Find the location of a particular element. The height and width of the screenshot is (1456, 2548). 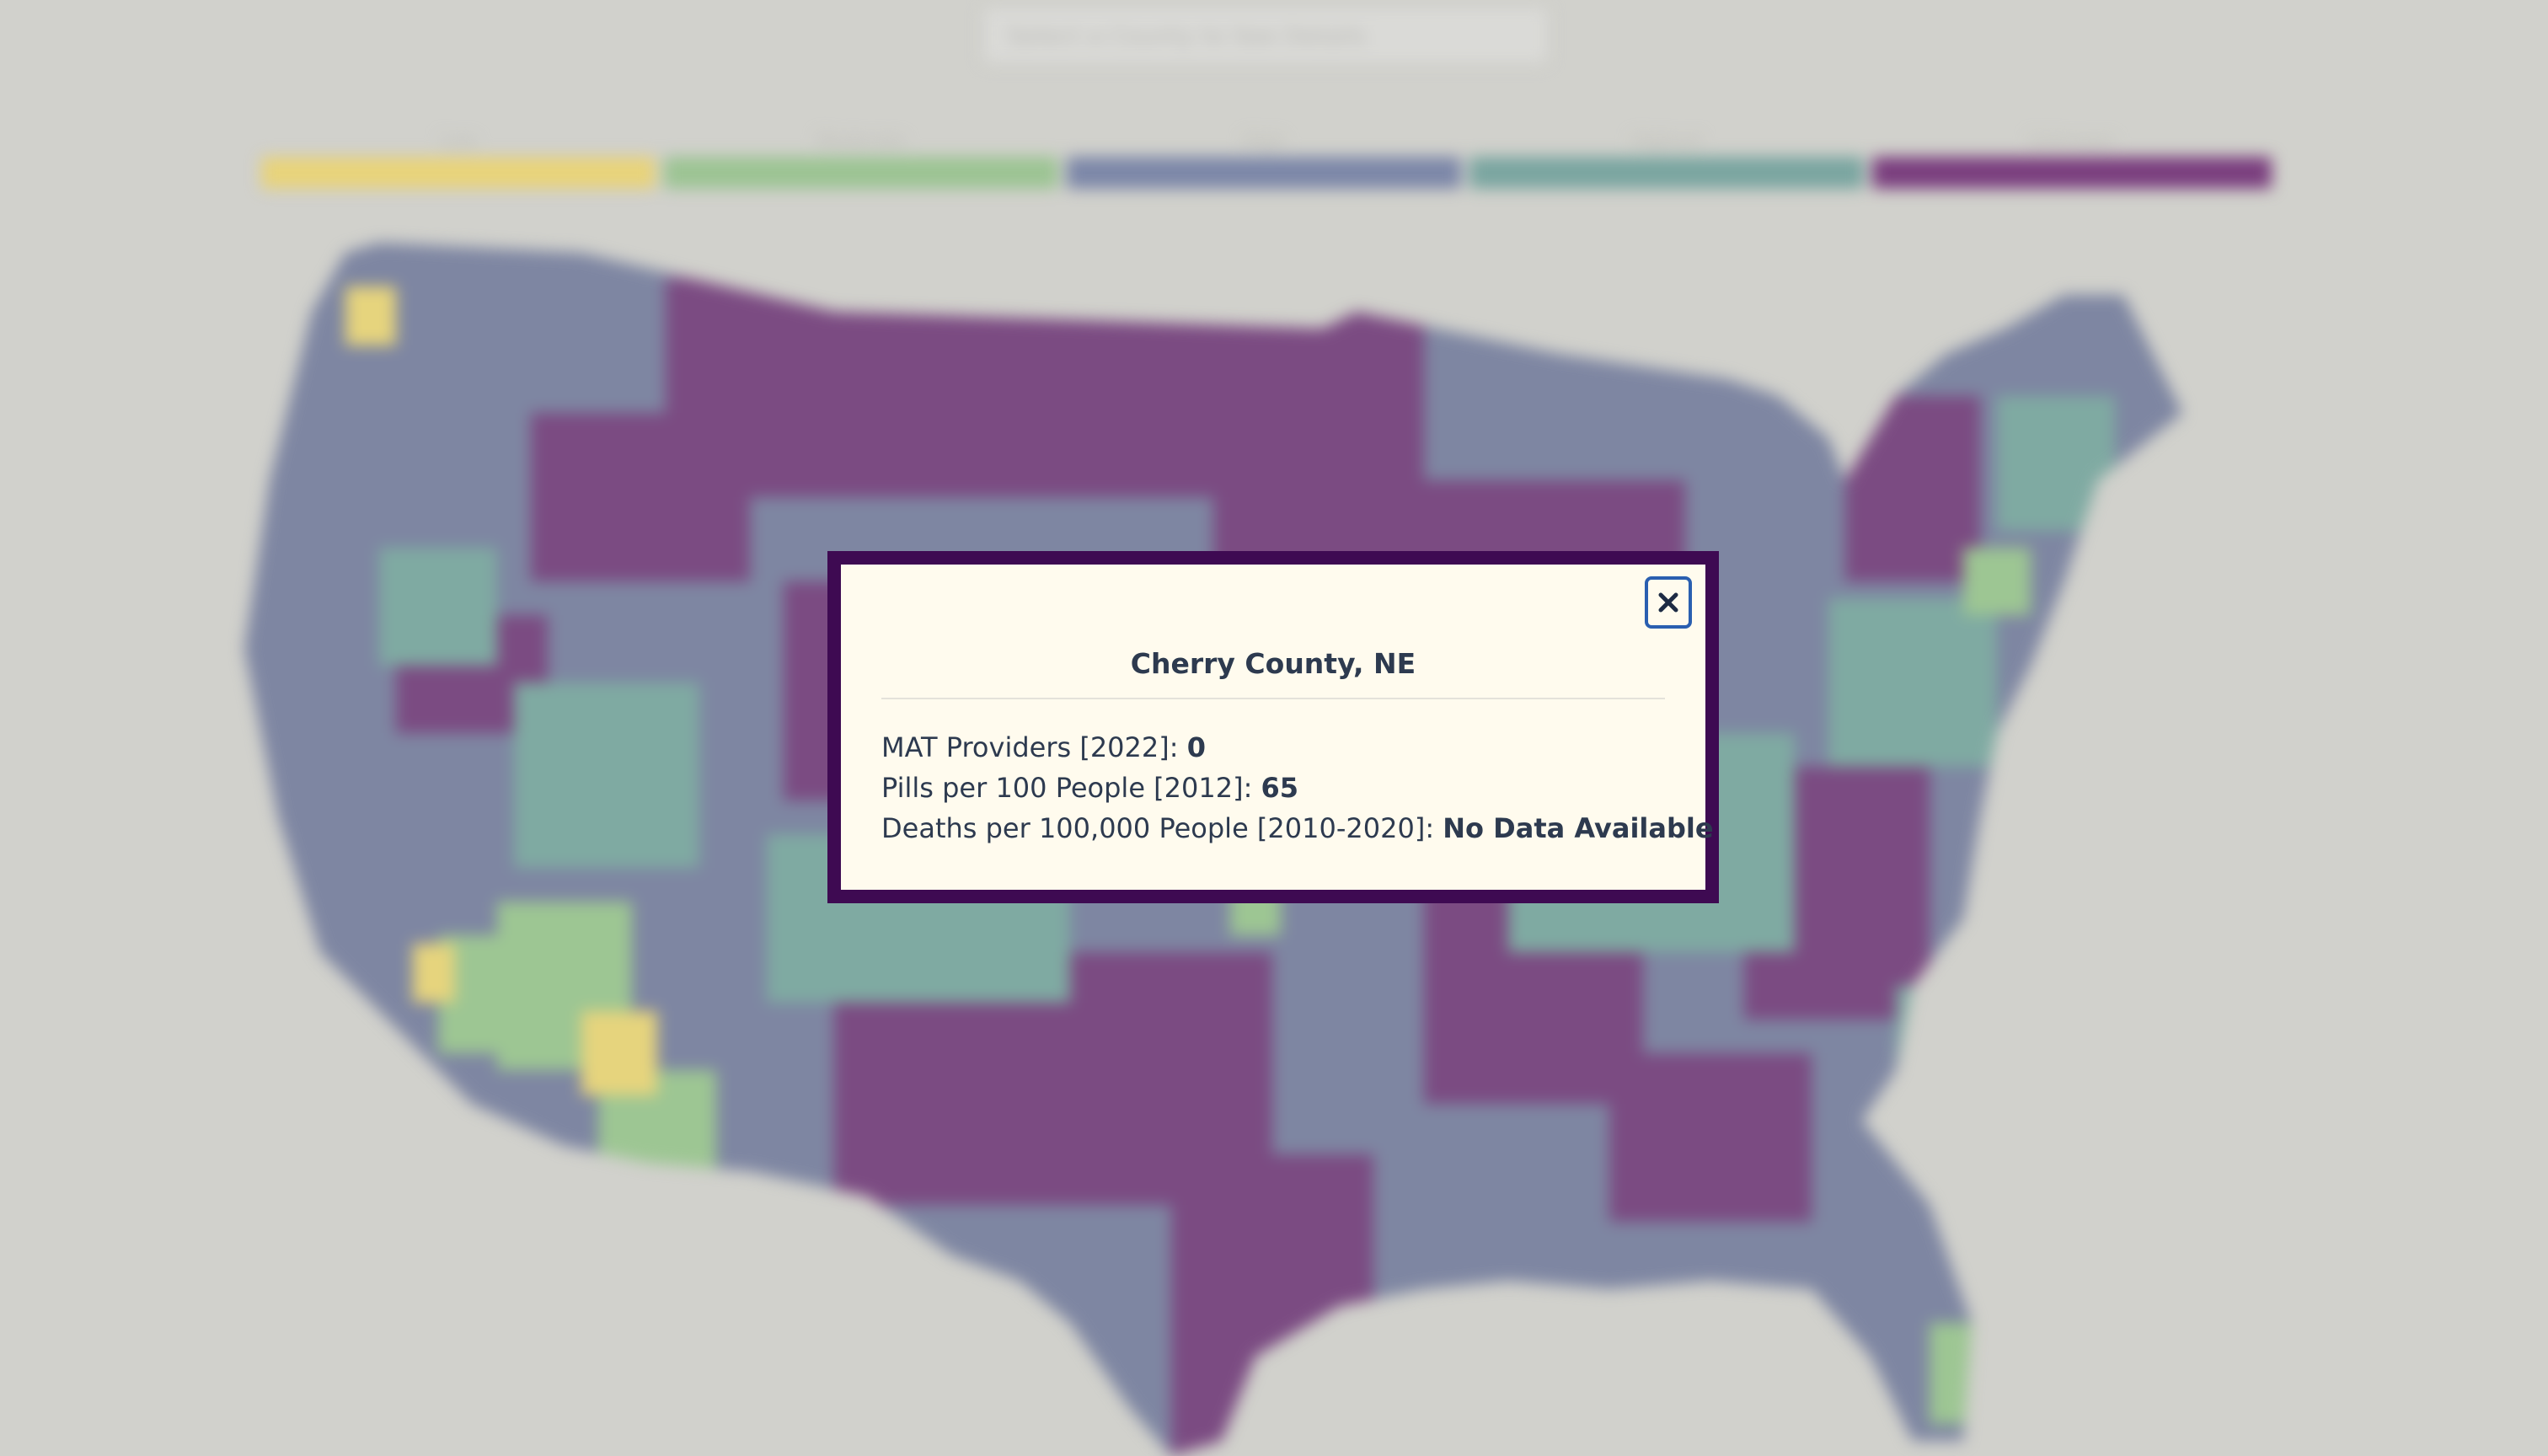

stat-label: Deaths per 100,000 People [2010-2020]: is located at coordinates (1162, 828).